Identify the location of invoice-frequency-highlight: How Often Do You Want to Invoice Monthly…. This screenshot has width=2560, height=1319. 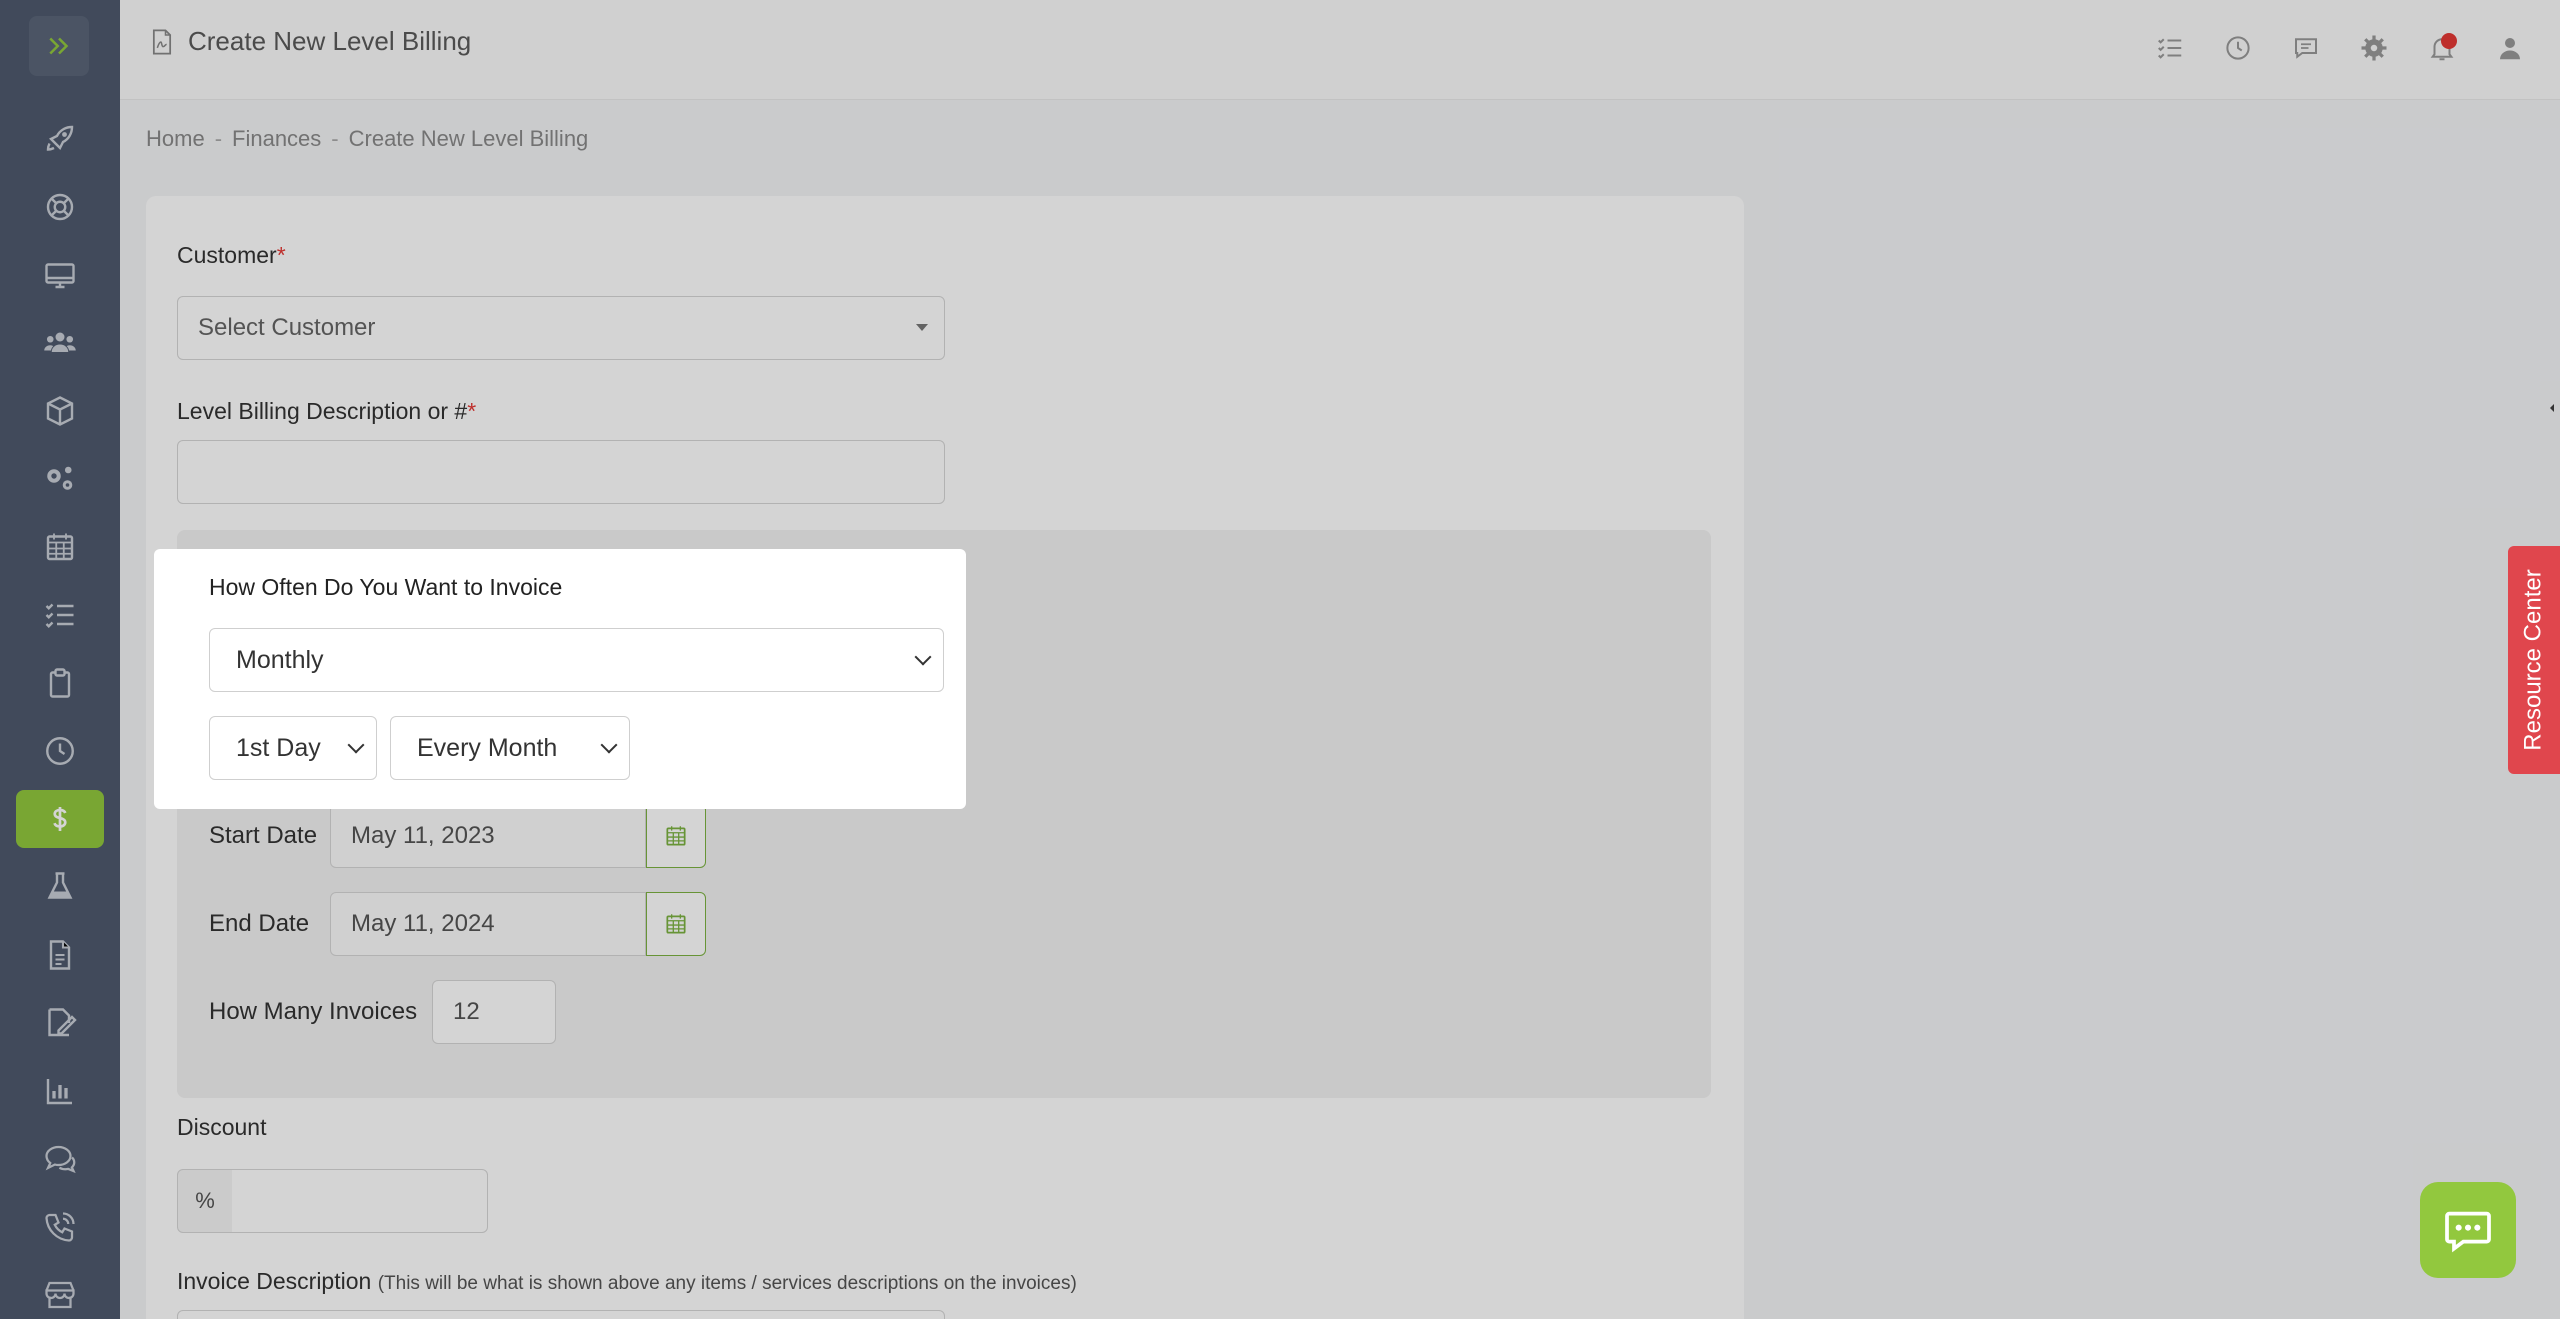
(560, 679).